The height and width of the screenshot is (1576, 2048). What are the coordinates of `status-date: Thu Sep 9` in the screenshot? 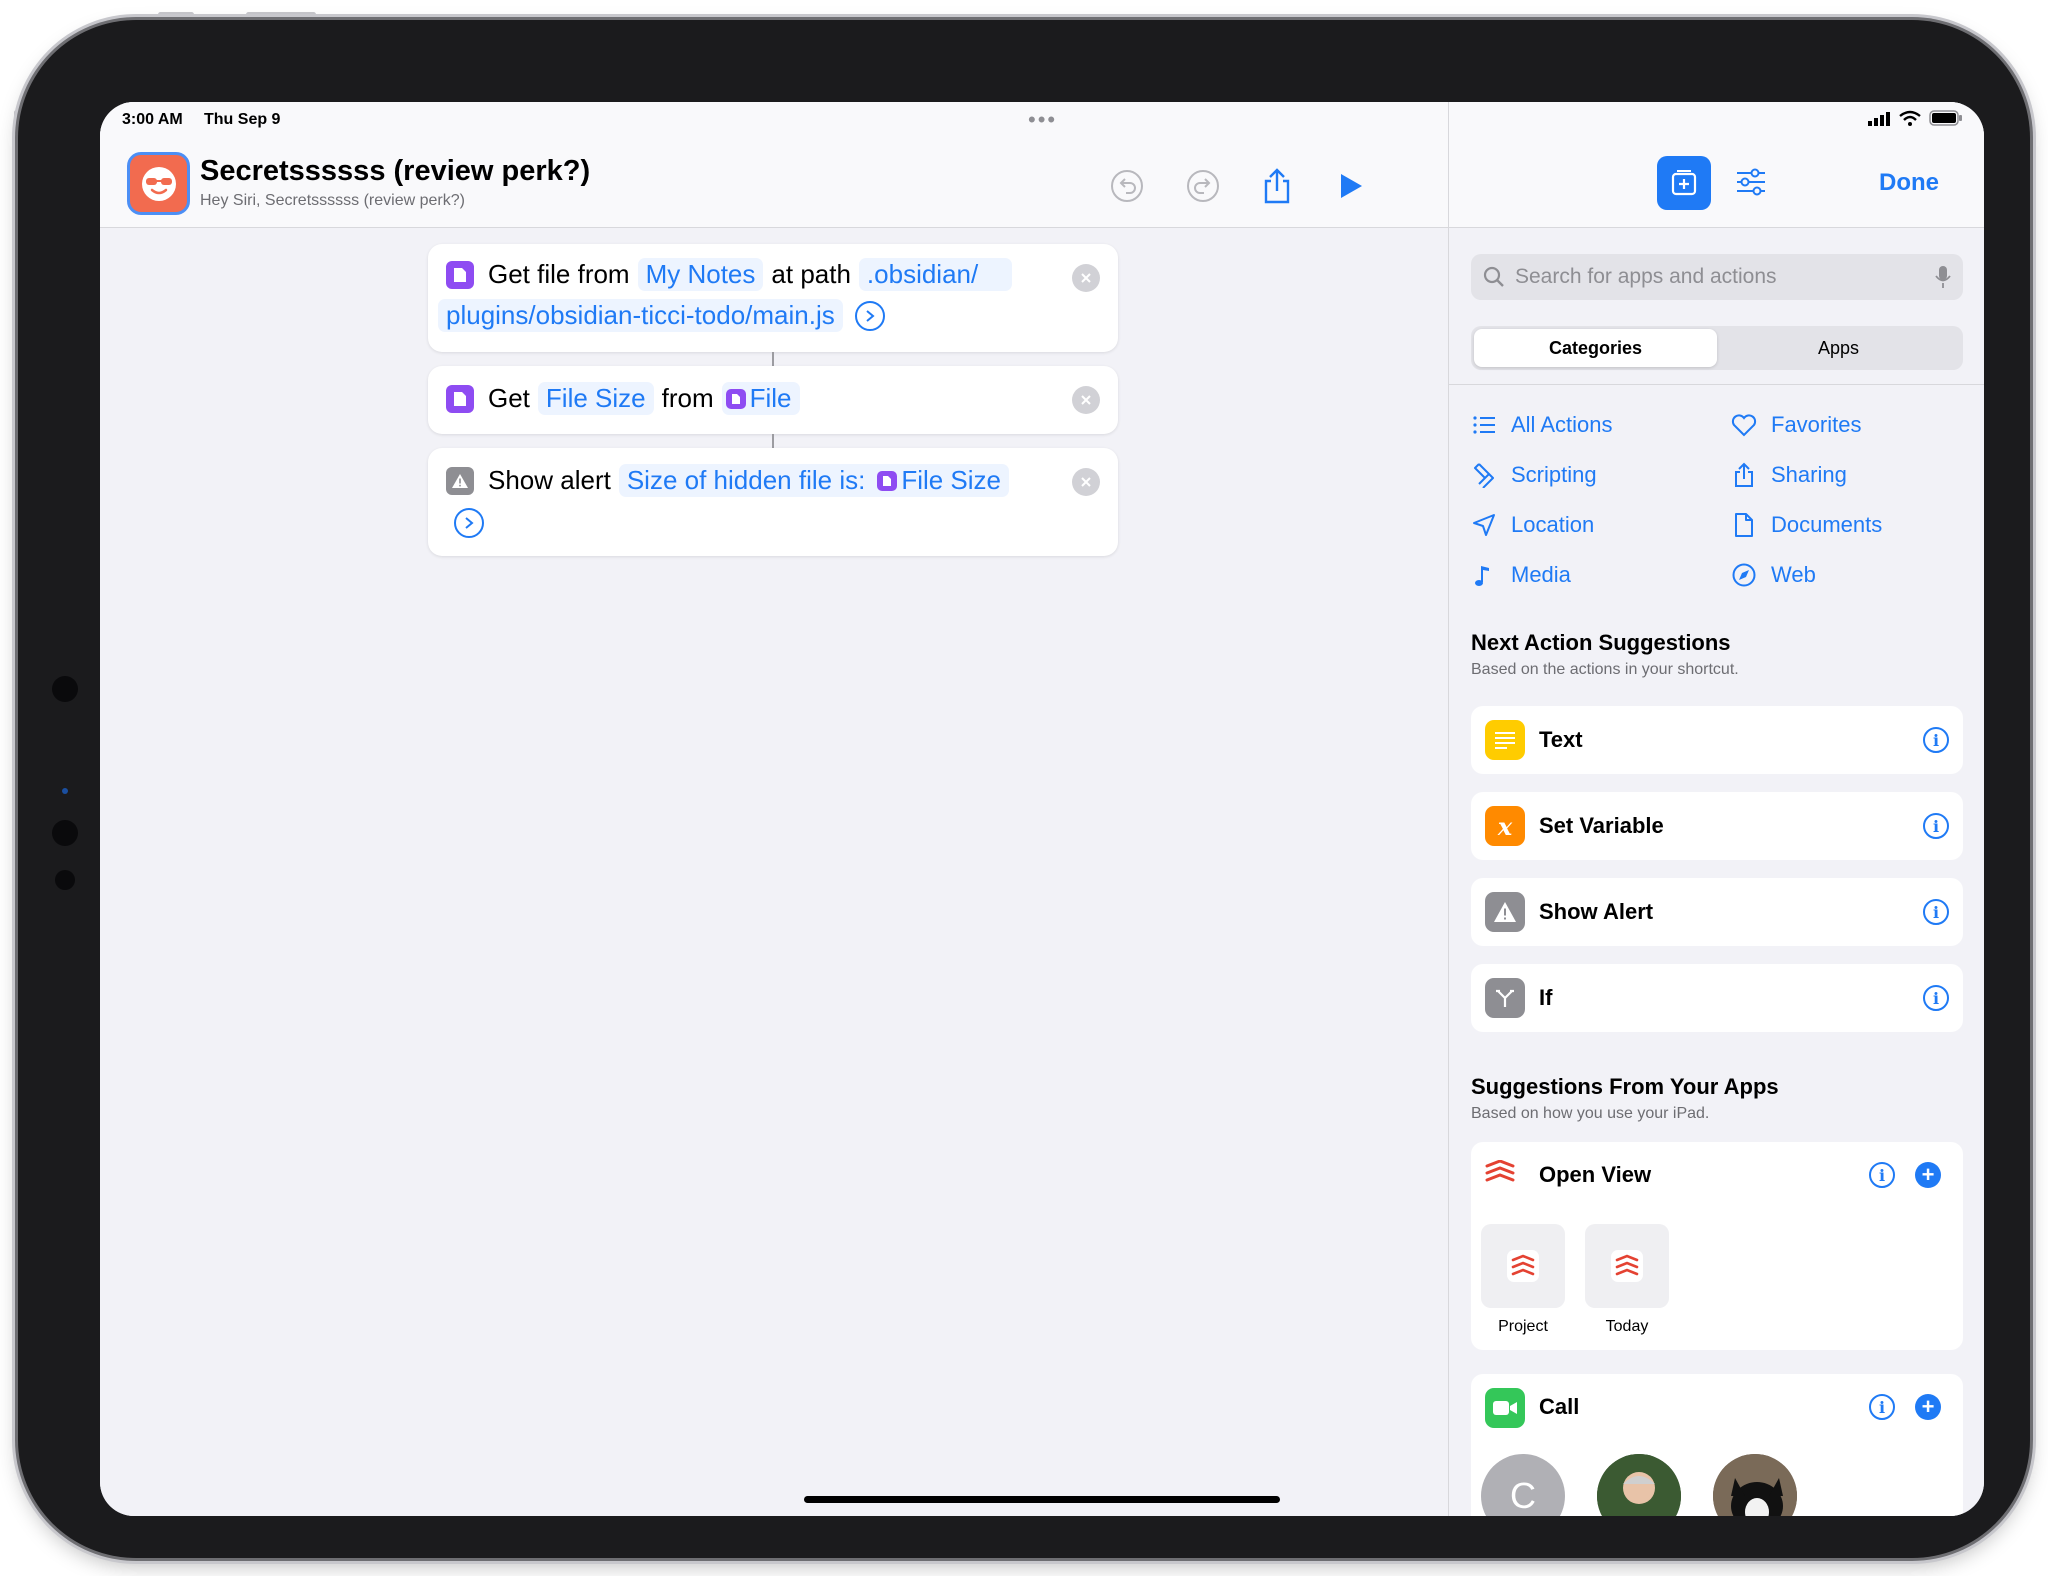 It's located at (242, 119).